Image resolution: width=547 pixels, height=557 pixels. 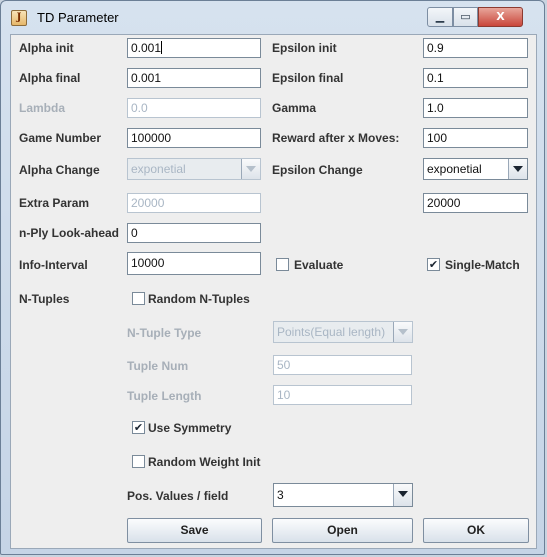 What do you see at coordinates (482, 265) in the screenshot?
I see `single-match-label: Single-Match` at bounding box center [482, 265].